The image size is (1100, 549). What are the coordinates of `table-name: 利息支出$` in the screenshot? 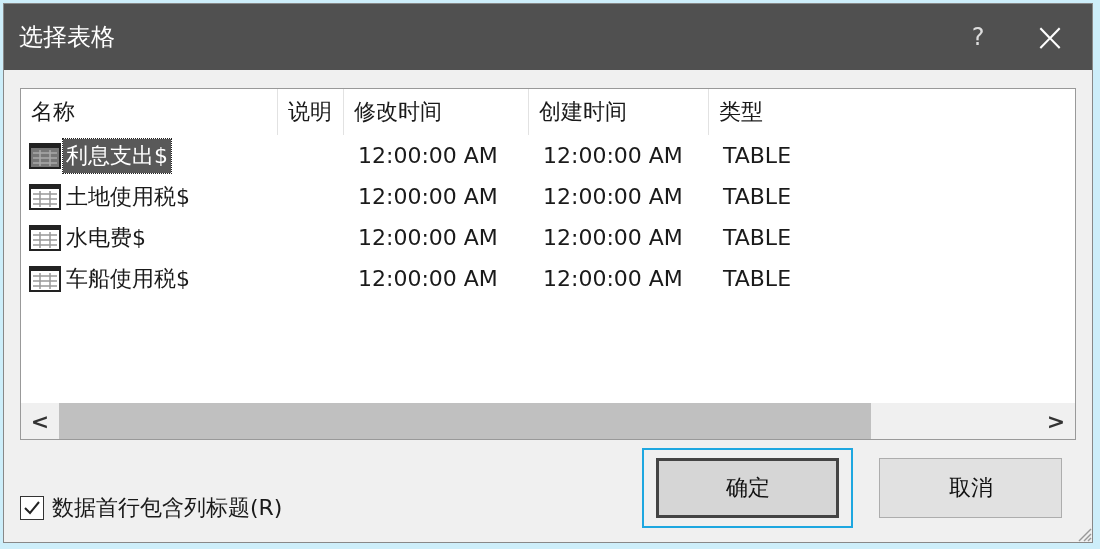 It's located at (117, 155).